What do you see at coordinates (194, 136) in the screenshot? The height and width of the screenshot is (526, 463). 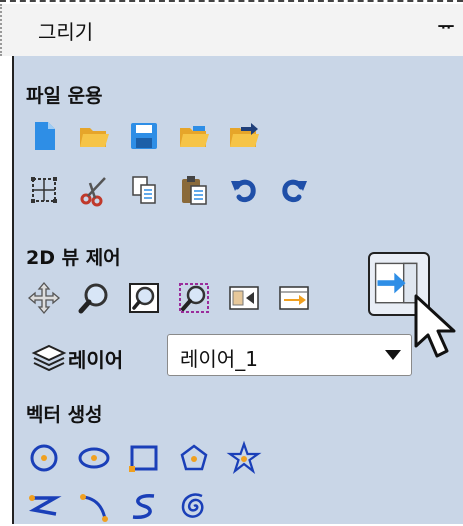 I see `open-folder-alt-icon` at bounding box center [194, 136].